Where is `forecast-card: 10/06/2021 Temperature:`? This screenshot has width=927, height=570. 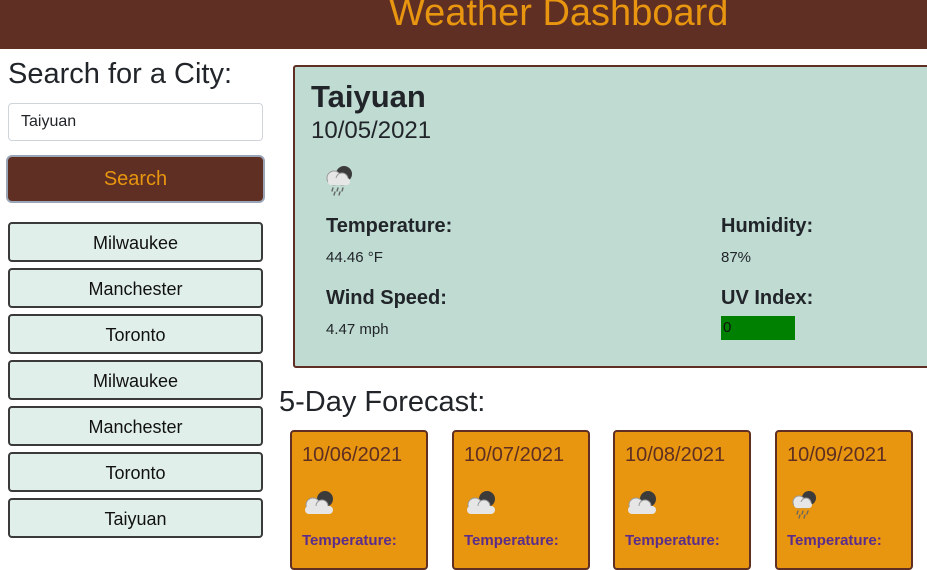 forecast-card: 10/06/2021 Temperature: is located at coordinates (359, 500).